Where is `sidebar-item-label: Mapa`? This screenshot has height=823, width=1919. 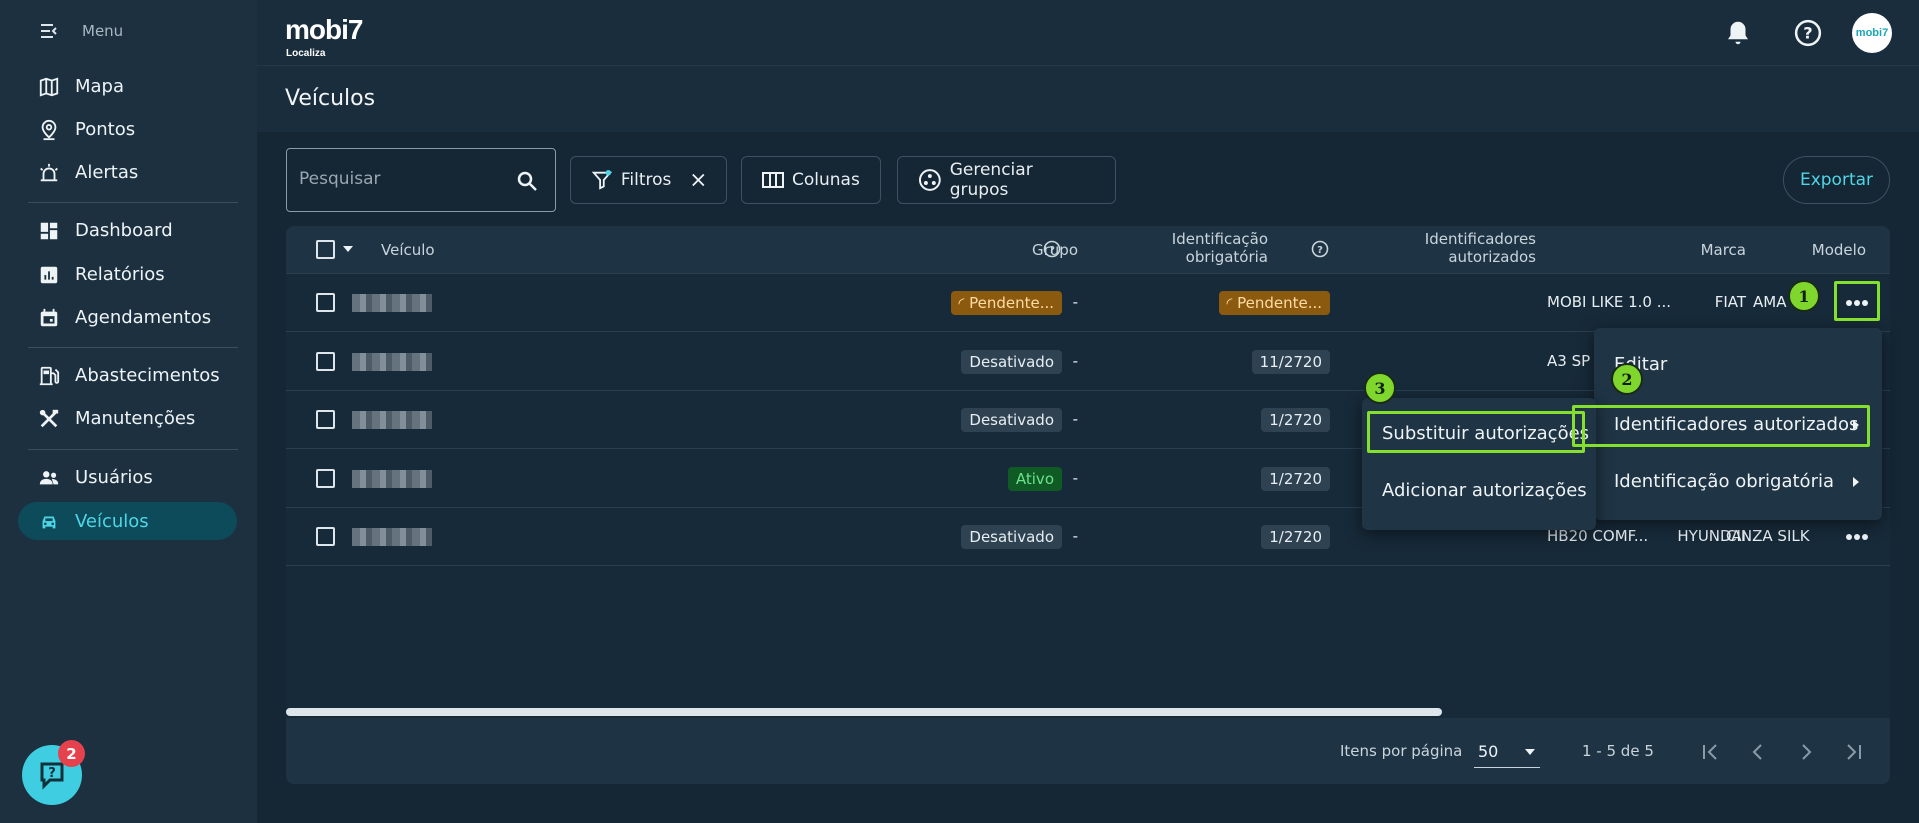 sidebar-item-label: Mapa is located at coordinates (100, 86).